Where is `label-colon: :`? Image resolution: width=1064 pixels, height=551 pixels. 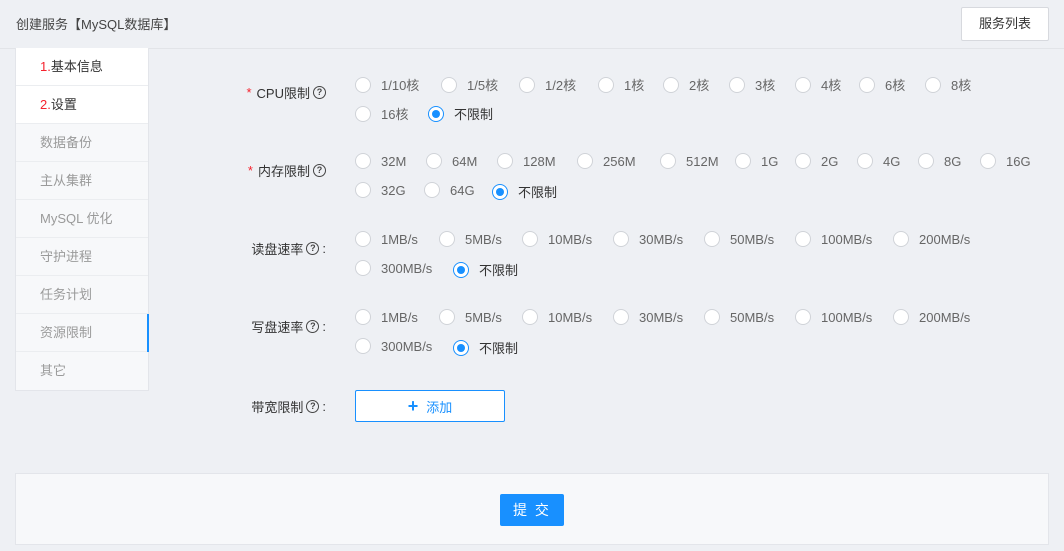
label-colon: : is located at coordinates (324, 406).